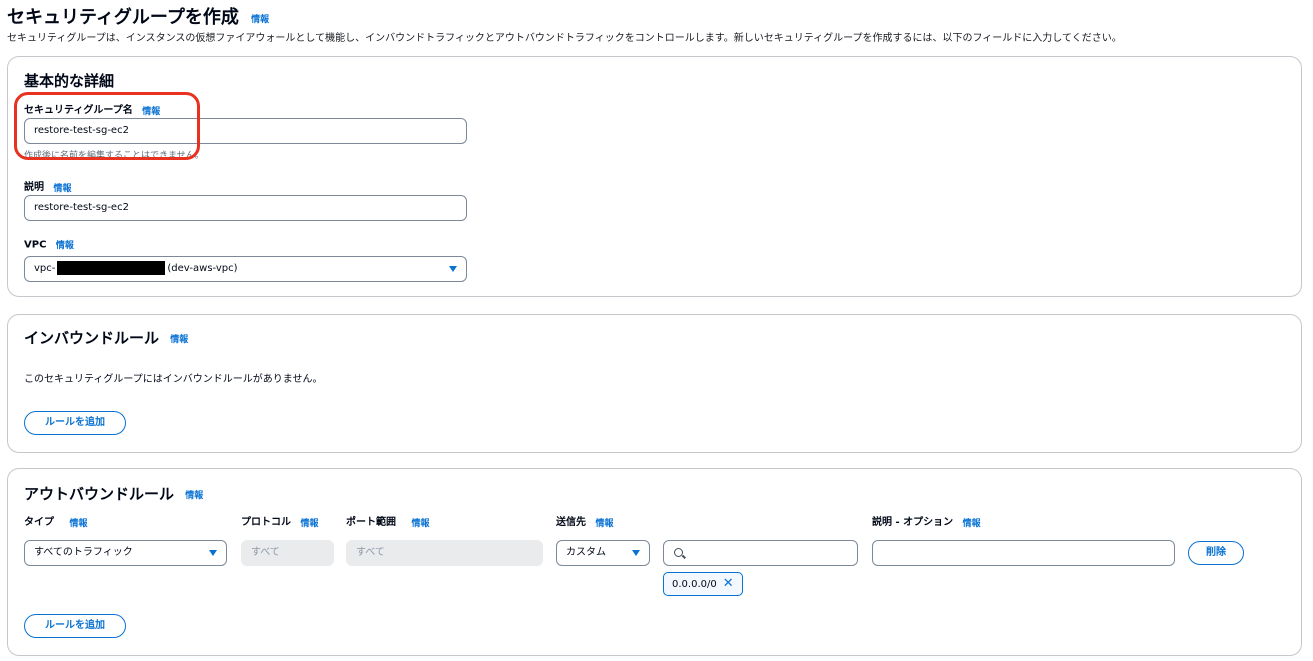 Image resolution: width=1313 pixels, height=661 pixels. I want to click on inbound-rules-title: インバウンドルール 情報, so click(106, 337).